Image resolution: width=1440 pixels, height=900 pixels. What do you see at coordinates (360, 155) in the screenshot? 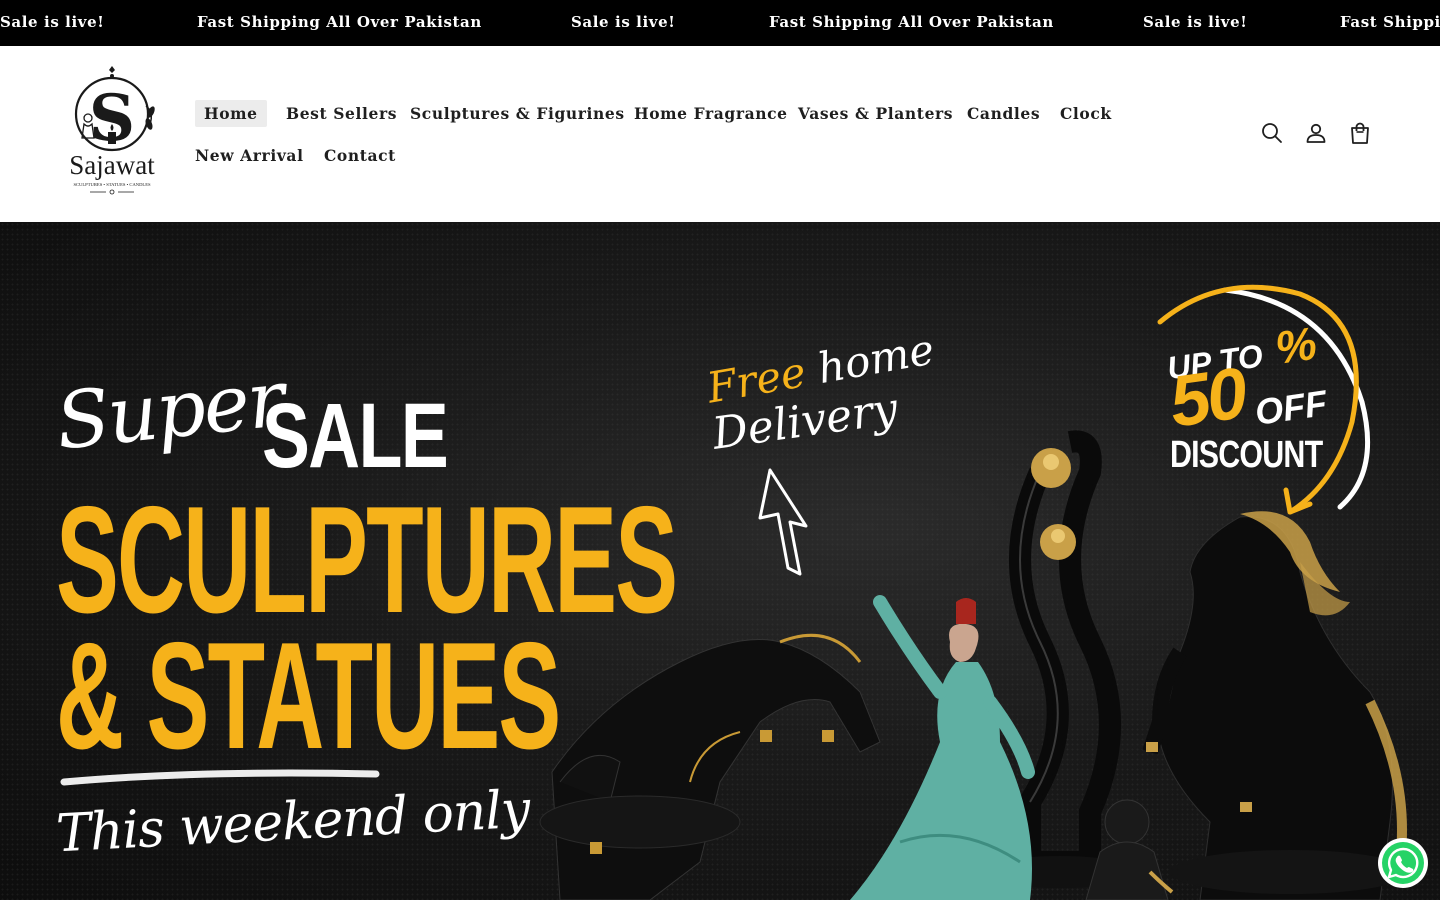
I see `nav-item-contact: Contact` at bounding box center [360, 155].